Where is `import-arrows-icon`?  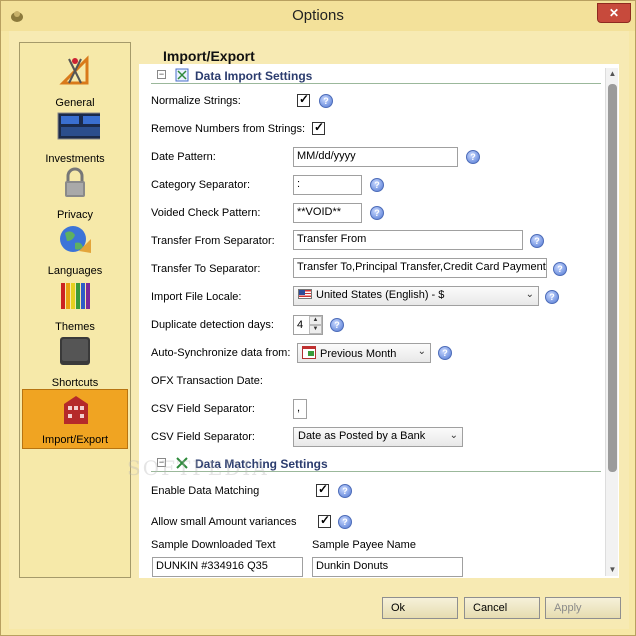 import-arrows-icon is located at coordinates (182, 75).